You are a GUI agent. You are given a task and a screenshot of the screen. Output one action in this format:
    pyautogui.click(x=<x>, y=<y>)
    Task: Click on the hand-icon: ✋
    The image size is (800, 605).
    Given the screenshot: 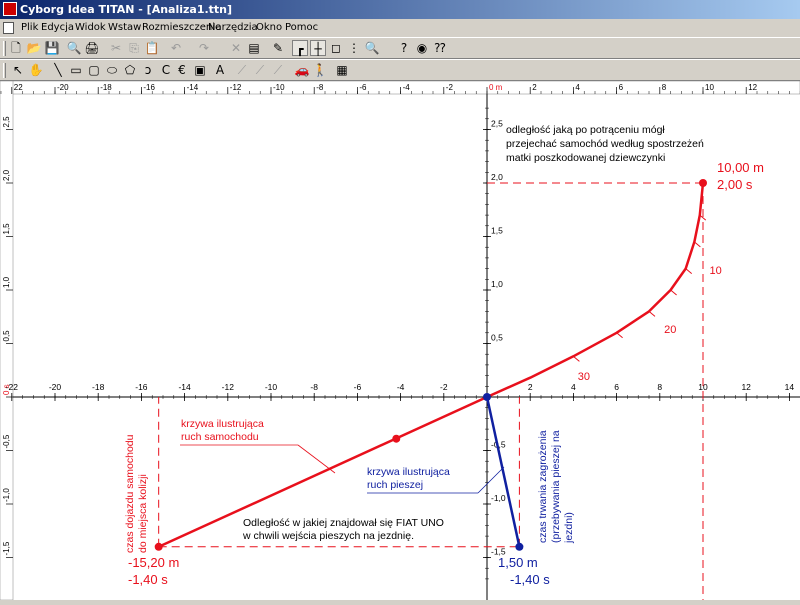 What is the action you would take?
    pyautogui.click(x=36, y=70)
    